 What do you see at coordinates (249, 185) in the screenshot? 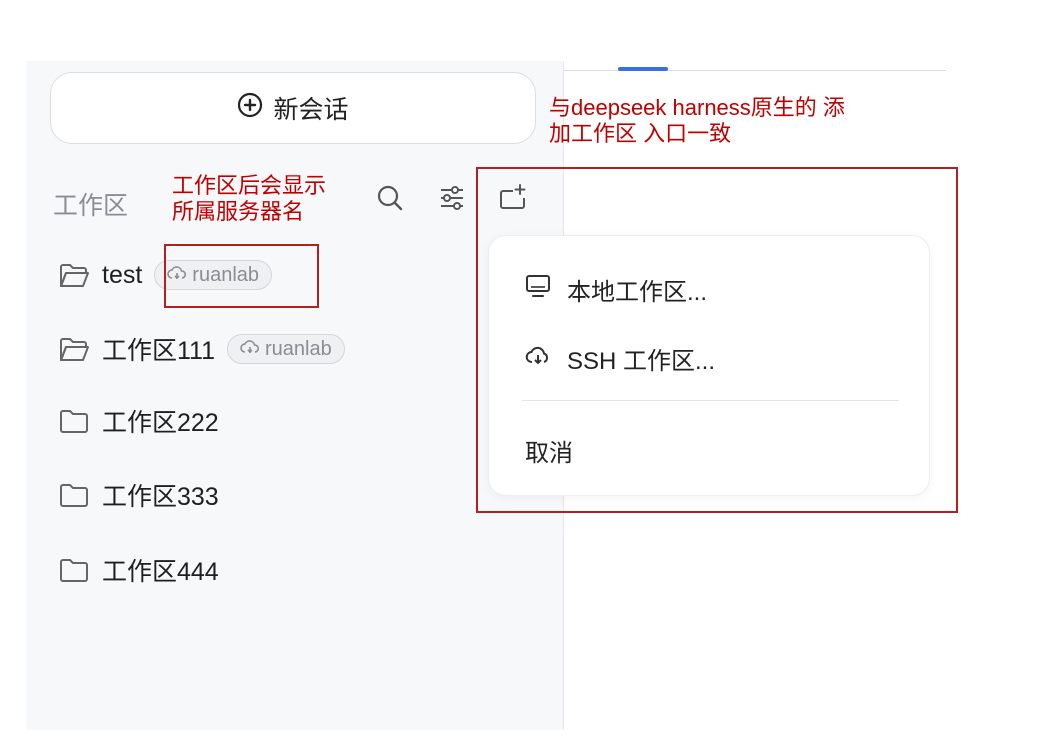
I see `annotation-line: 工作区后会显示` at bounding box center [249, 185].